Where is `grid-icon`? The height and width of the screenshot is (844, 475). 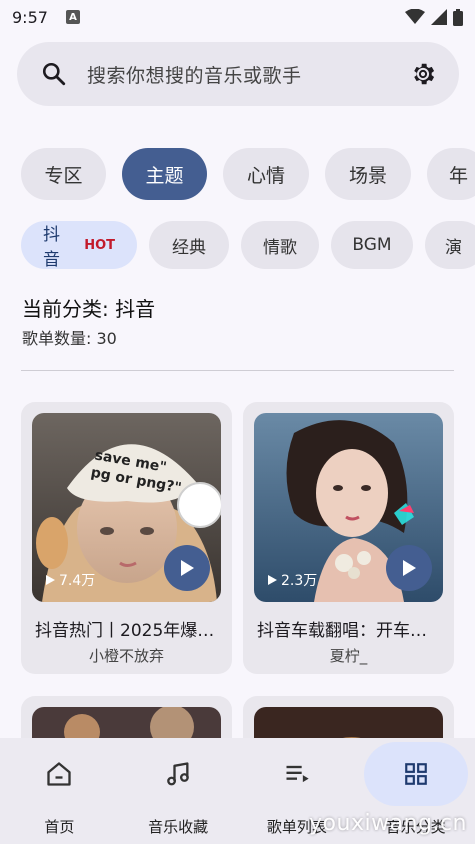 grid-icon is located at coordinates (415, 774).